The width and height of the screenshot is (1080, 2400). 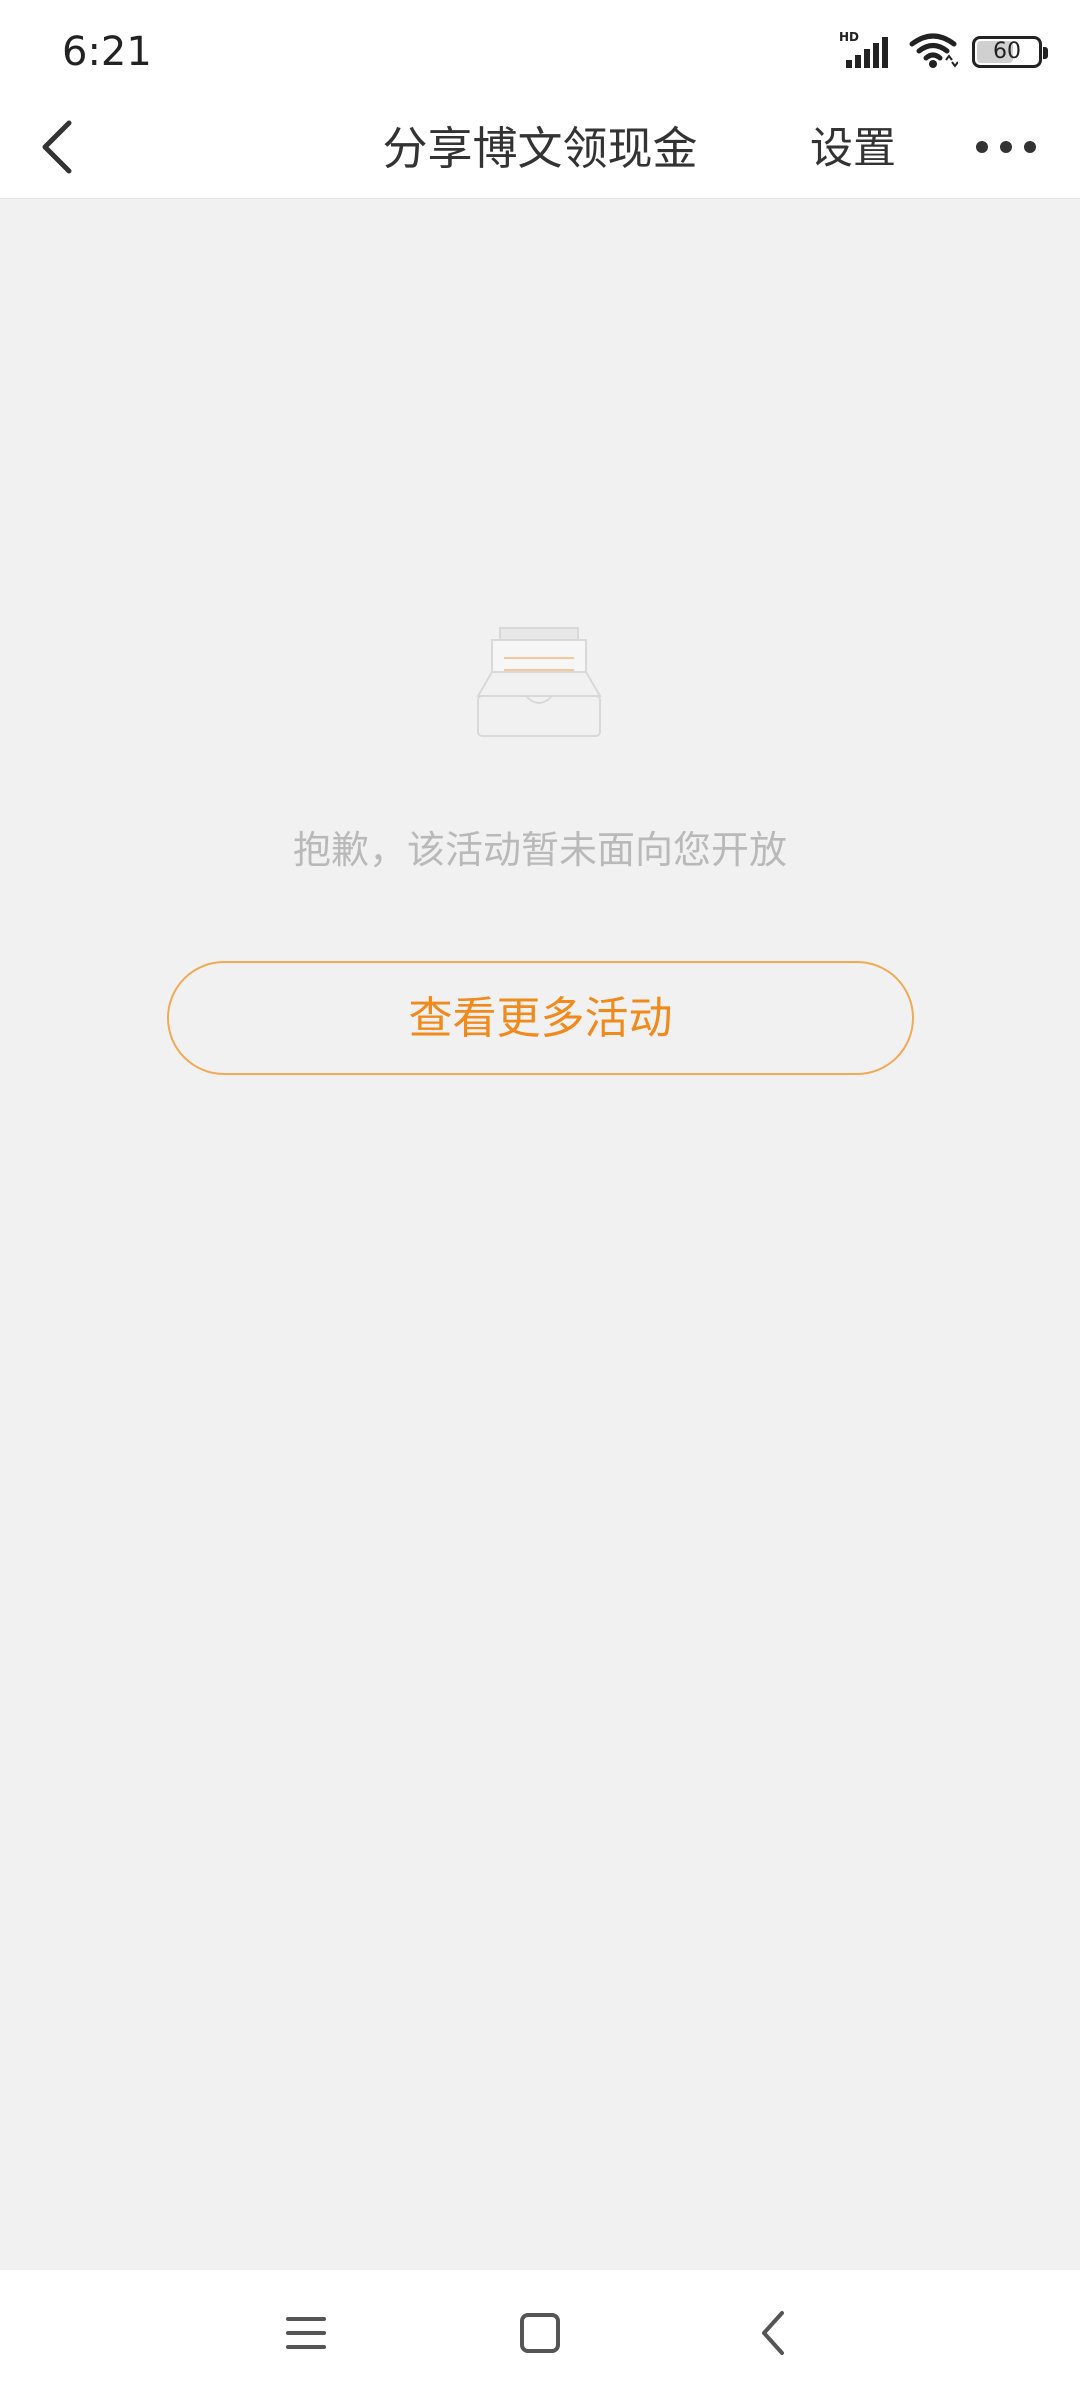 I want to click on menu-button, so click(x=306, y=2335).